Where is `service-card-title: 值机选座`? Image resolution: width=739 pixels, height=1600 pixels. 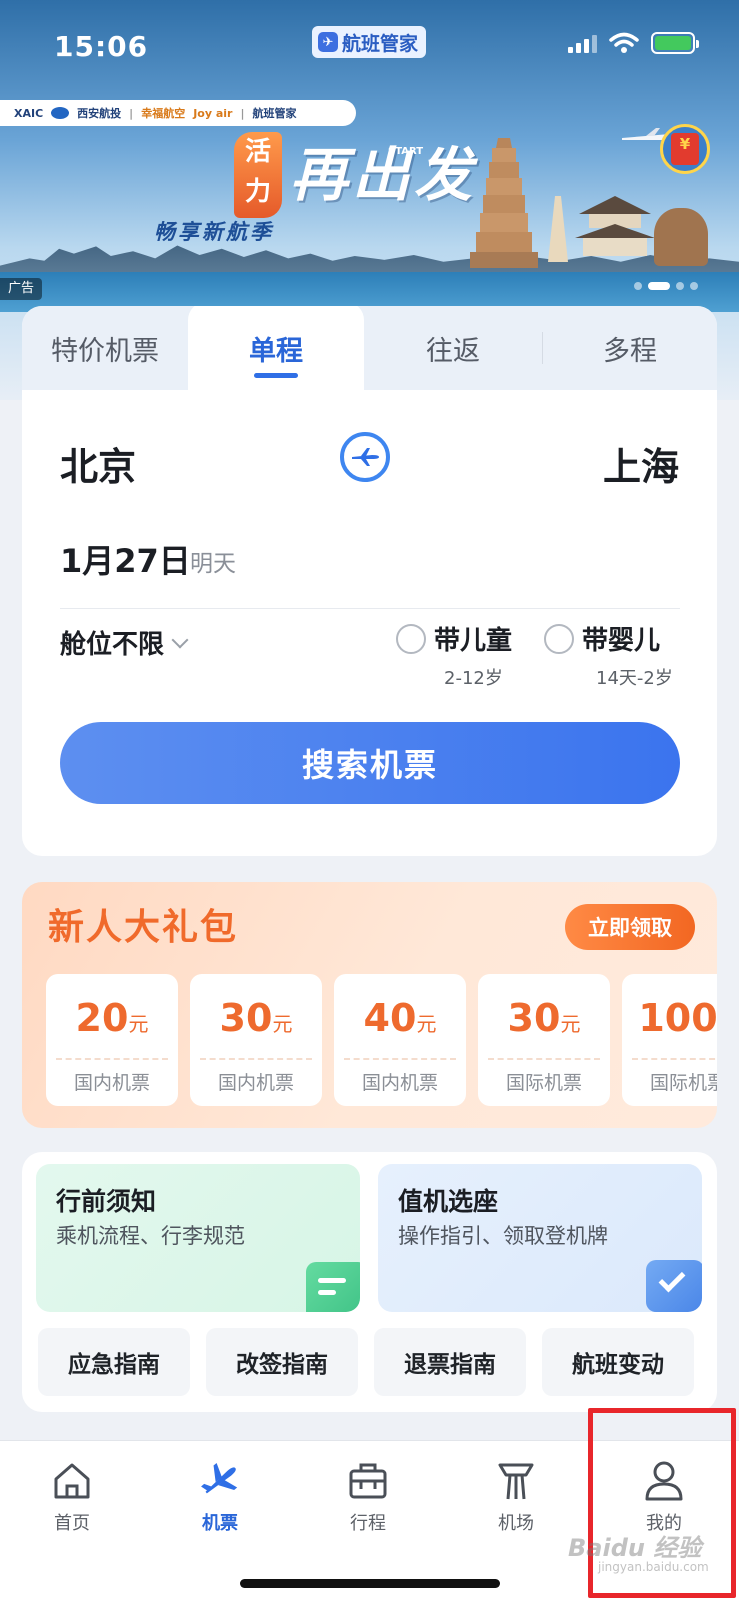
service-card-title: 值机选座 is located at coordinates (448, 1201).